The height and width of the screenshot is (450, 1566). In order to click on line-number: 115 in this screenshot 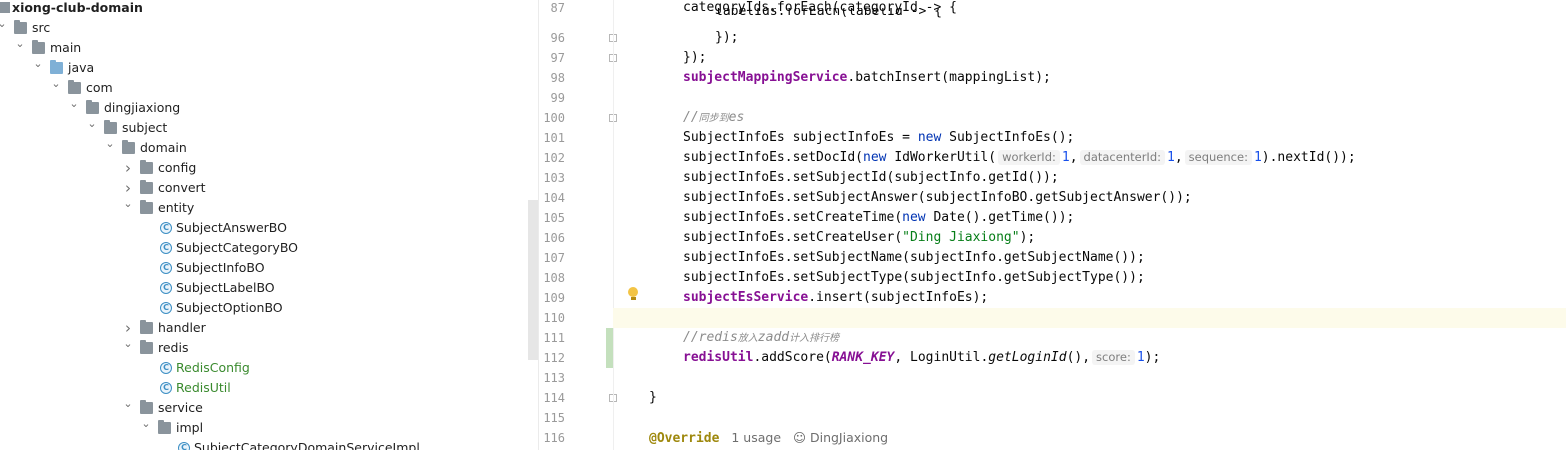, I will do `click(554, 418)`.